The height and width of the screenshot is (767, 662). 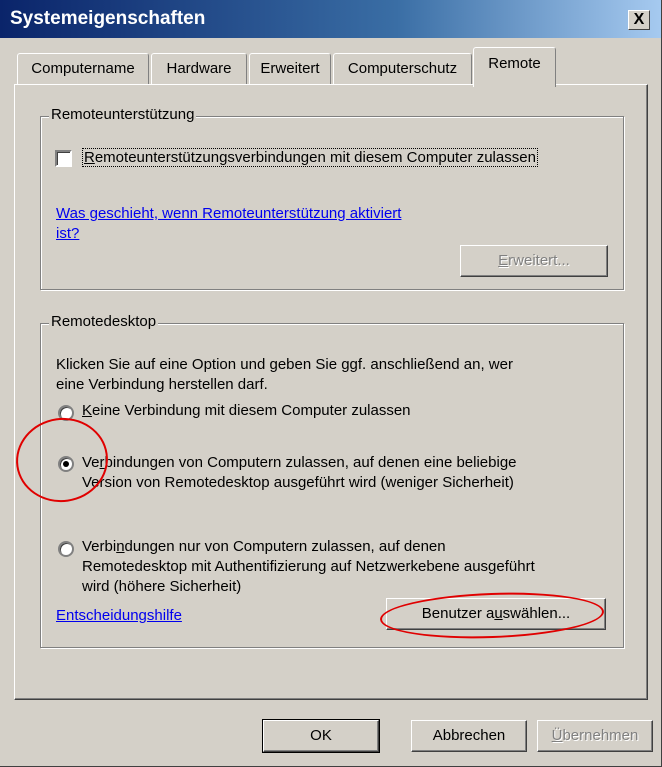 What do you see at coordinates (330, 19) in the screenshot?
I see `title-bar: Systemeigenschaften X` at bounding box center [330, 19].